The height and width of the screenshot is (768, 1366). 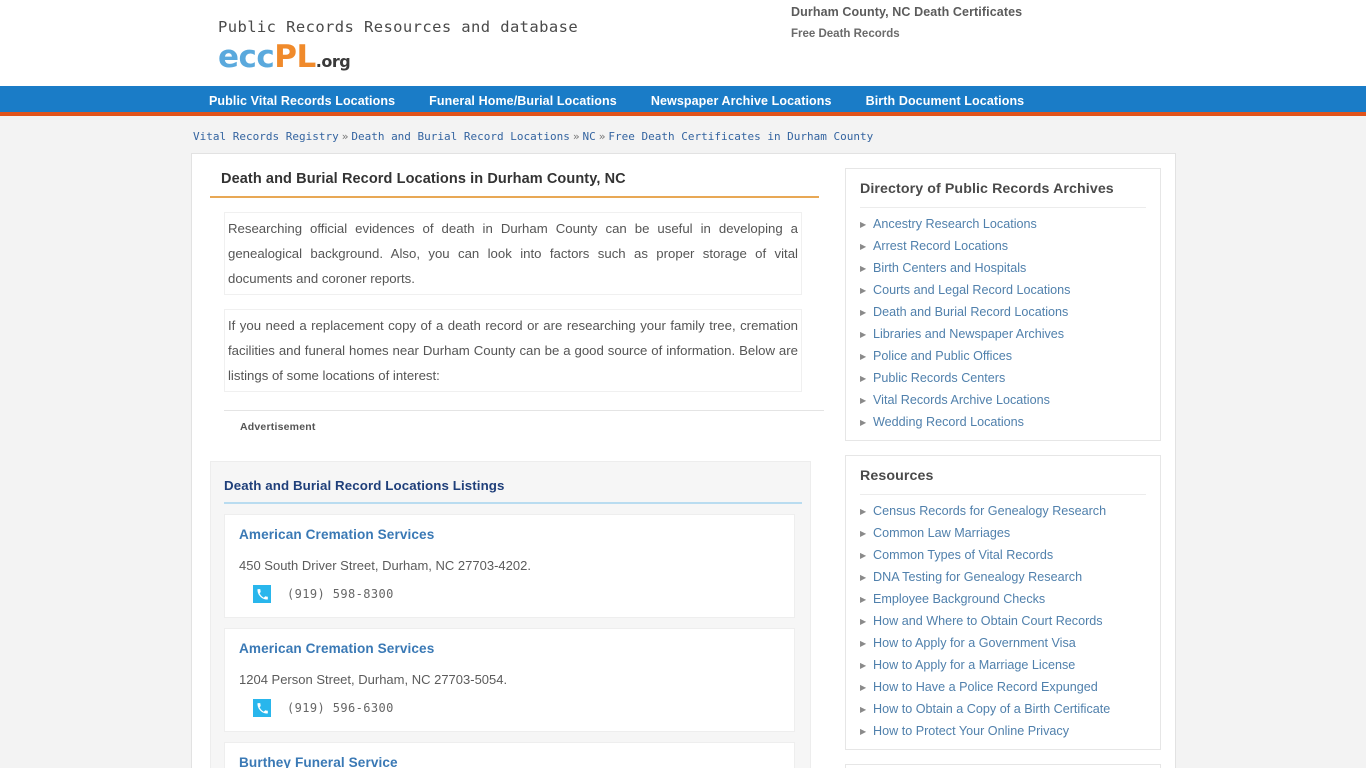 What do you see at coordinates (940, 246) in the screenshot?
I see `sidebar-link: Arrest Record Locations` at bounding box center [940, 246].